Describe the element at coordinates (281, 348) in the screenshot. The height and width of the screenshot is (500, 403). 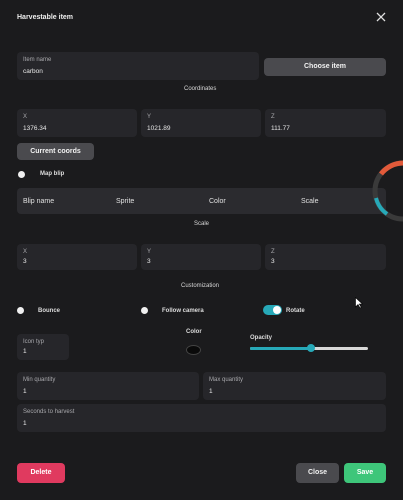
I see `opacity-slider-fill` at that location.